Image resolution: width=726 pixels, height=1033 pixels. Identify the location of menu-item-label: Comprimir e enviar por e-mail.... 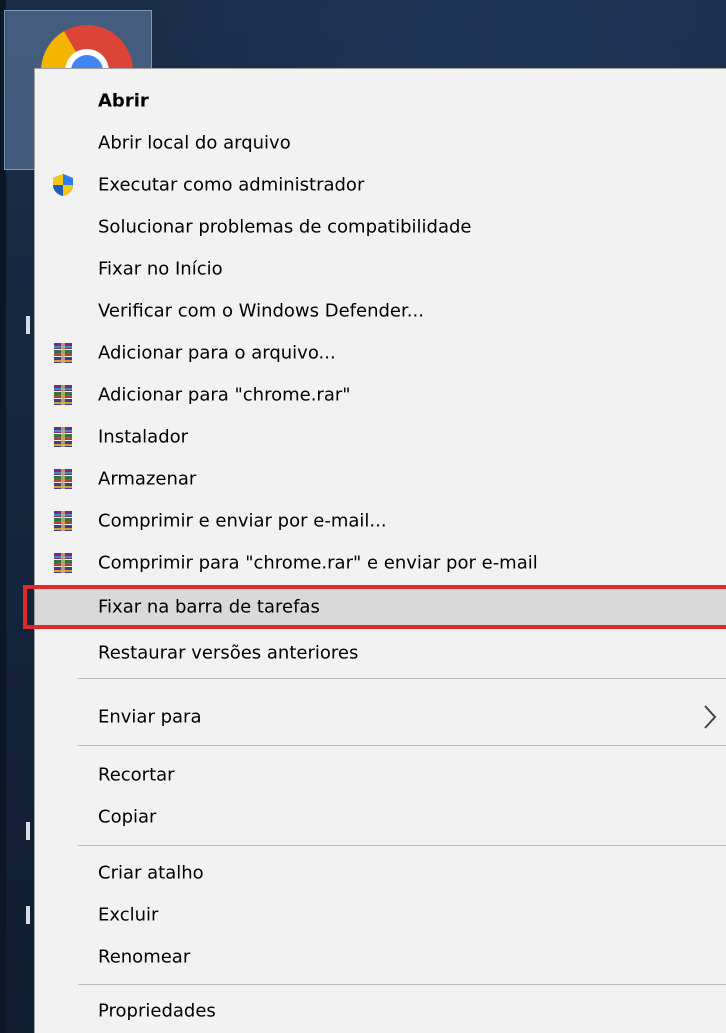
(242, 521).